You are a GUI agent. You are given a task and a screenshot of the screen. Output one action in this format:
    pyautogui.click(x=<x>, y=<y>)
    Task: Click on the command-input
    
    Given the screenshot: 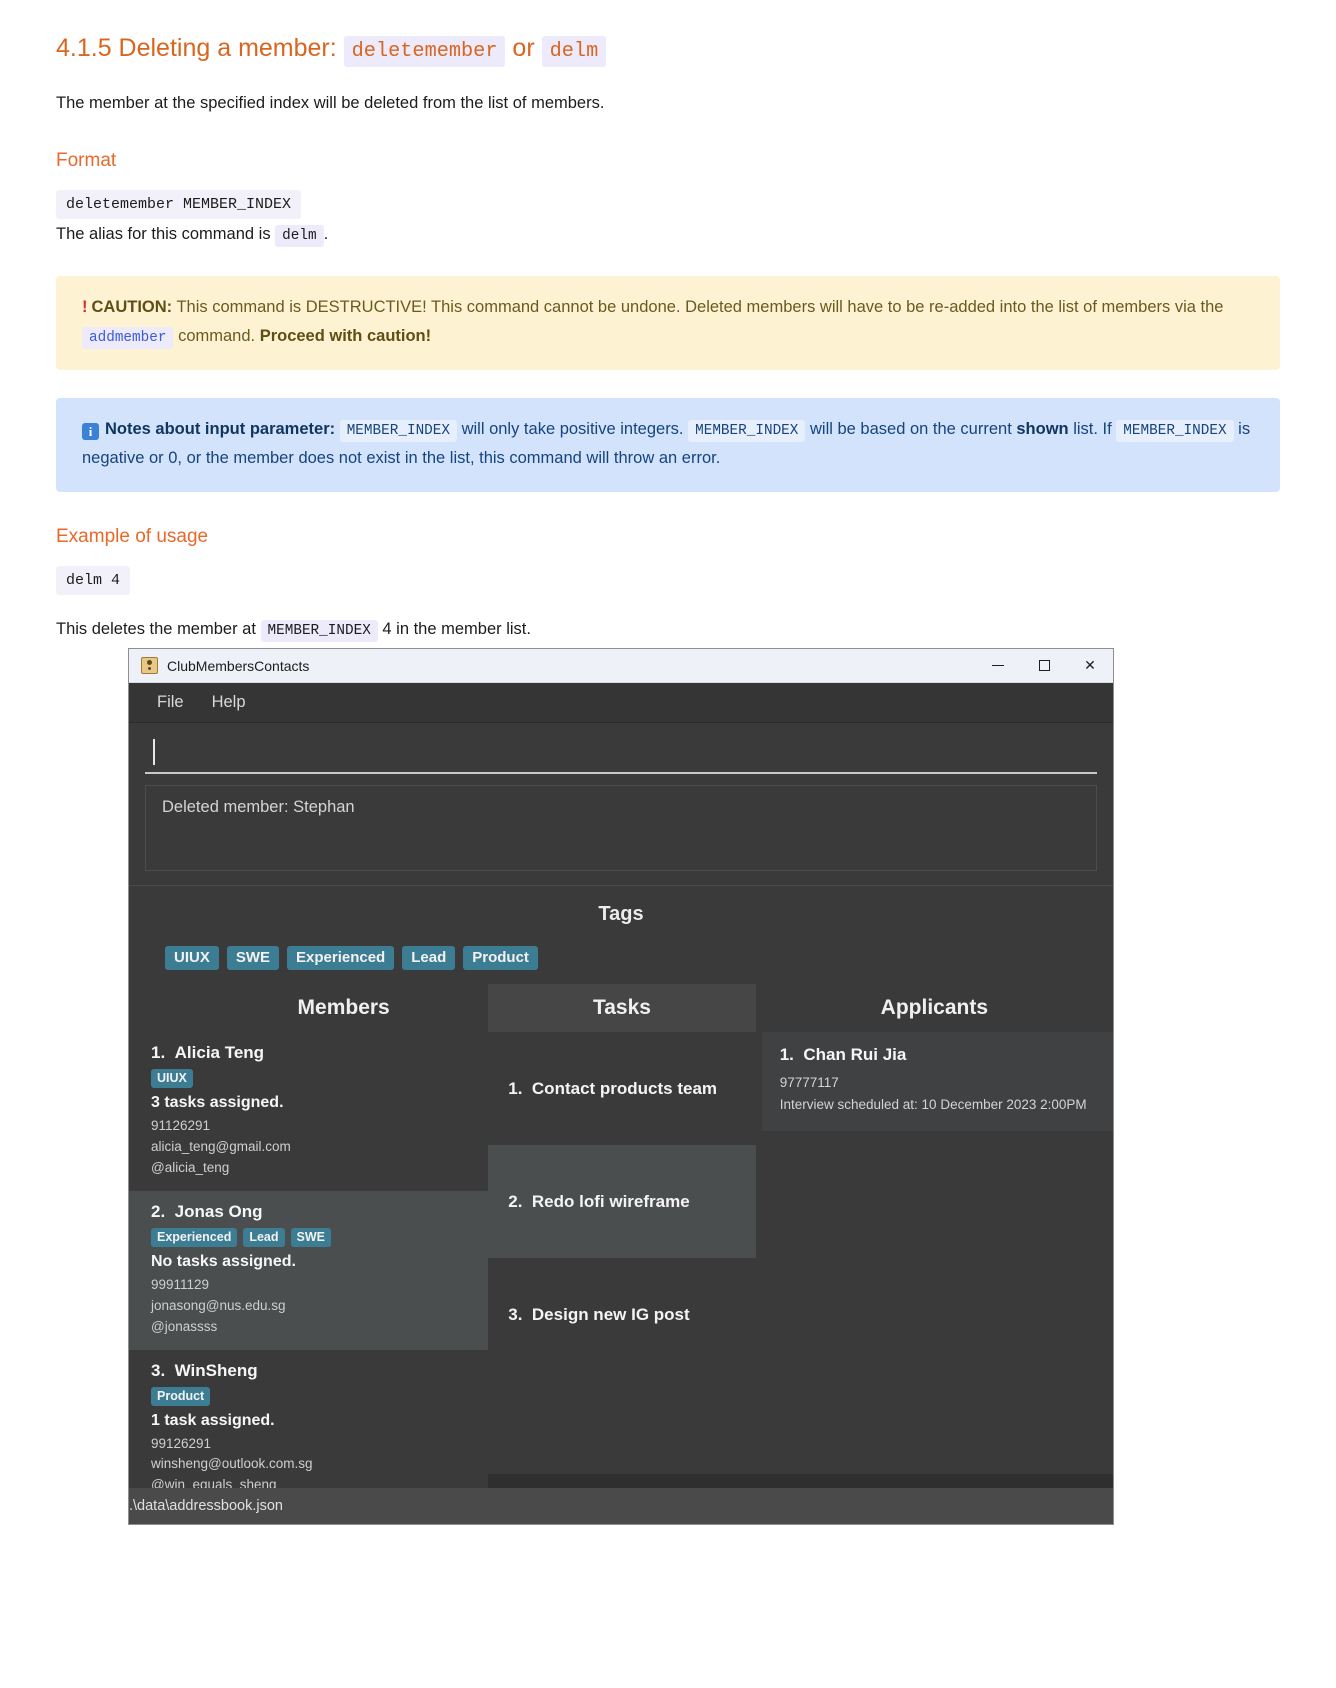 What is the action you would take?
    pyautogui.click(x=621, y=754)
    